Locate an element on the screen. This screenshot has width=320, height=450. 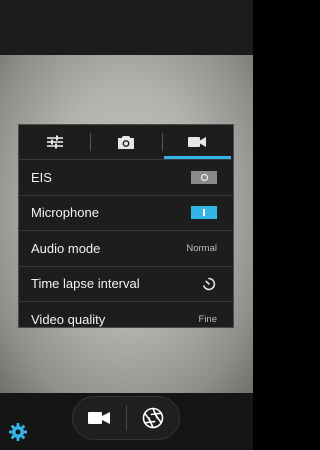
eis-label: EIS is located at coordinates (41, 177).